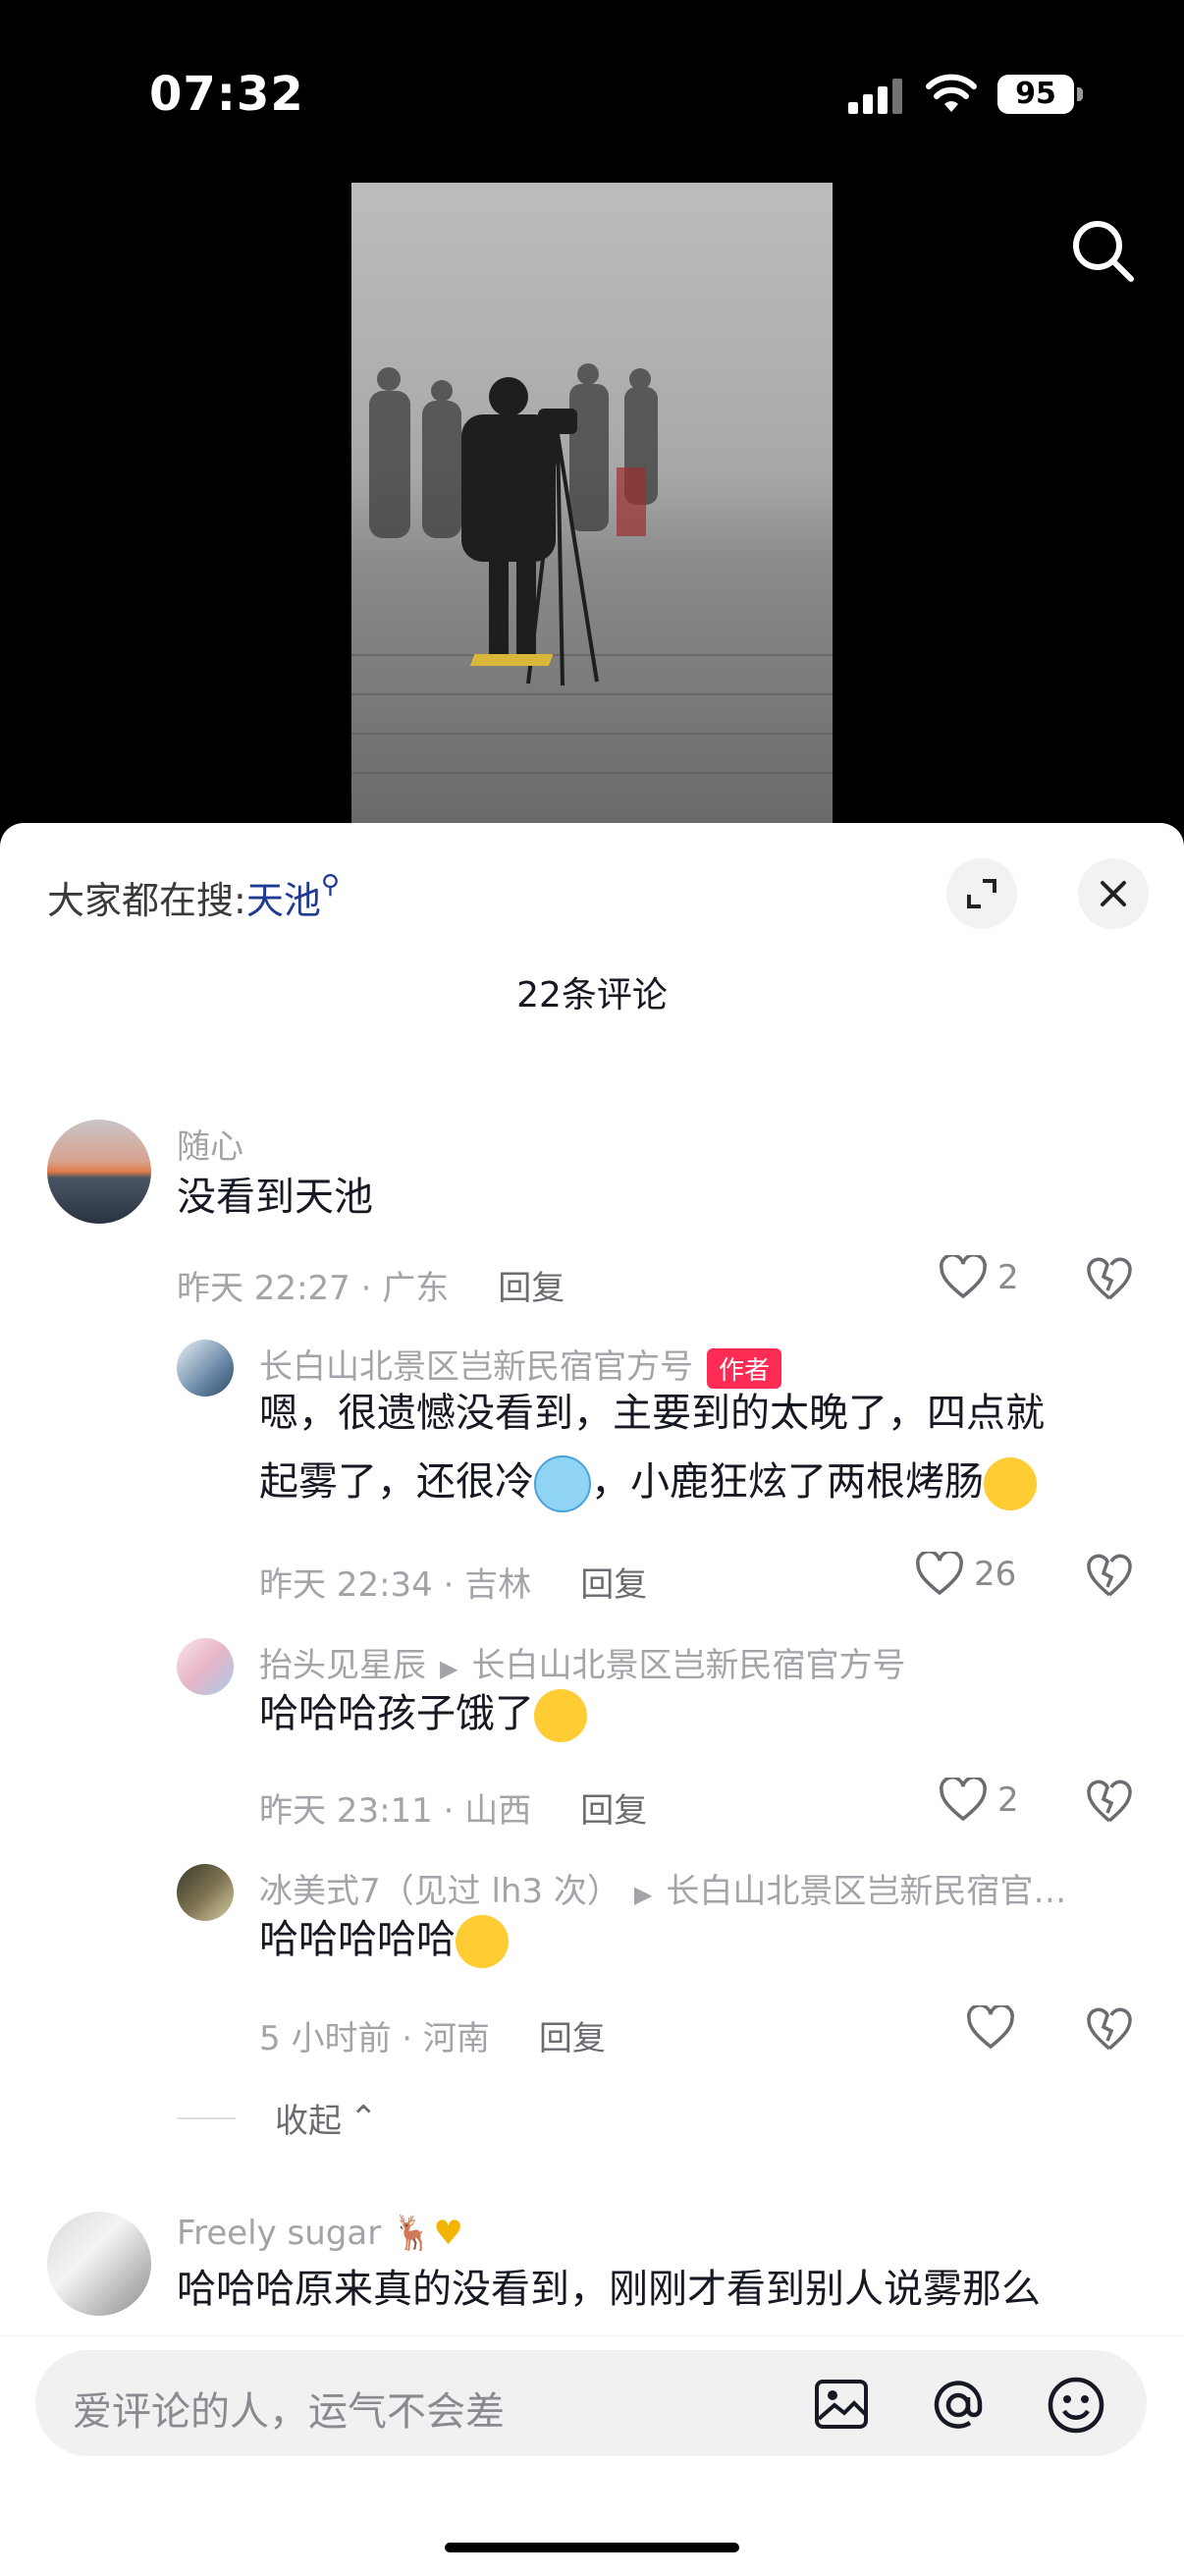  I want to click on reply-text: 哈哈哈孩子饿了, so click(423, 1713).